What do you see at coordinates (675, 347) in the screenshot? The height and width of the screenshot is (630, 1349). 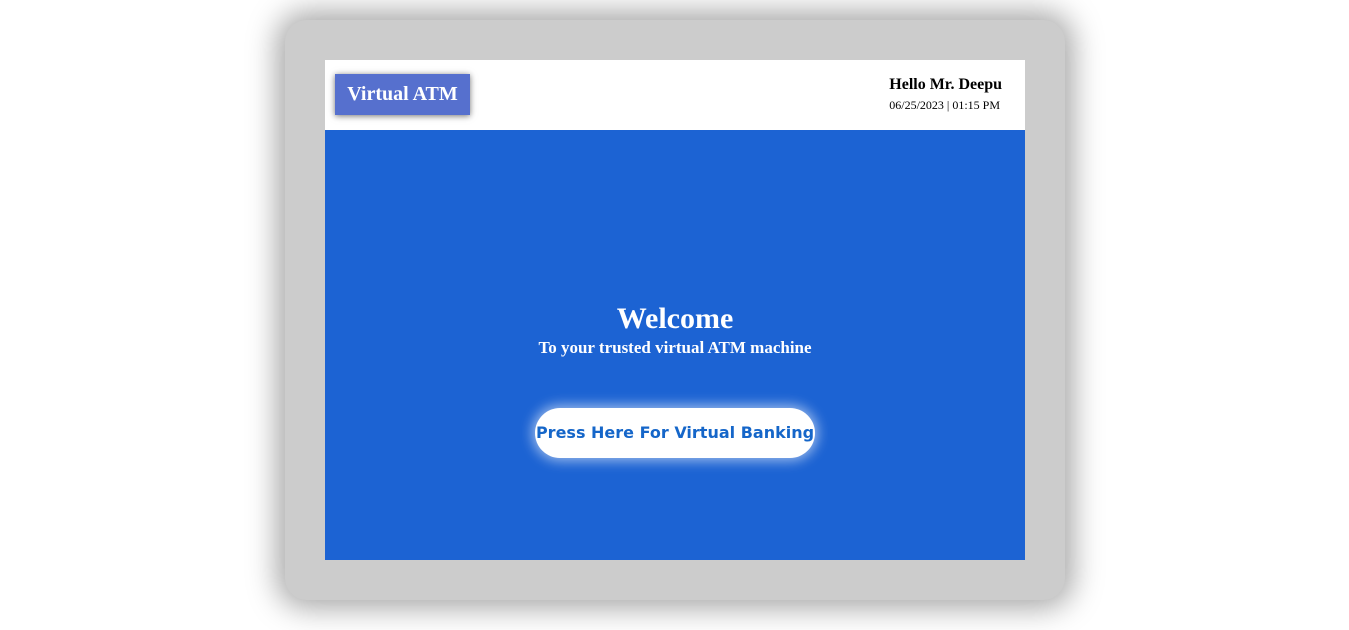 I see `welcome-subtitle: To your trusted virtual ATM machine` at bounding box center [675, 347].